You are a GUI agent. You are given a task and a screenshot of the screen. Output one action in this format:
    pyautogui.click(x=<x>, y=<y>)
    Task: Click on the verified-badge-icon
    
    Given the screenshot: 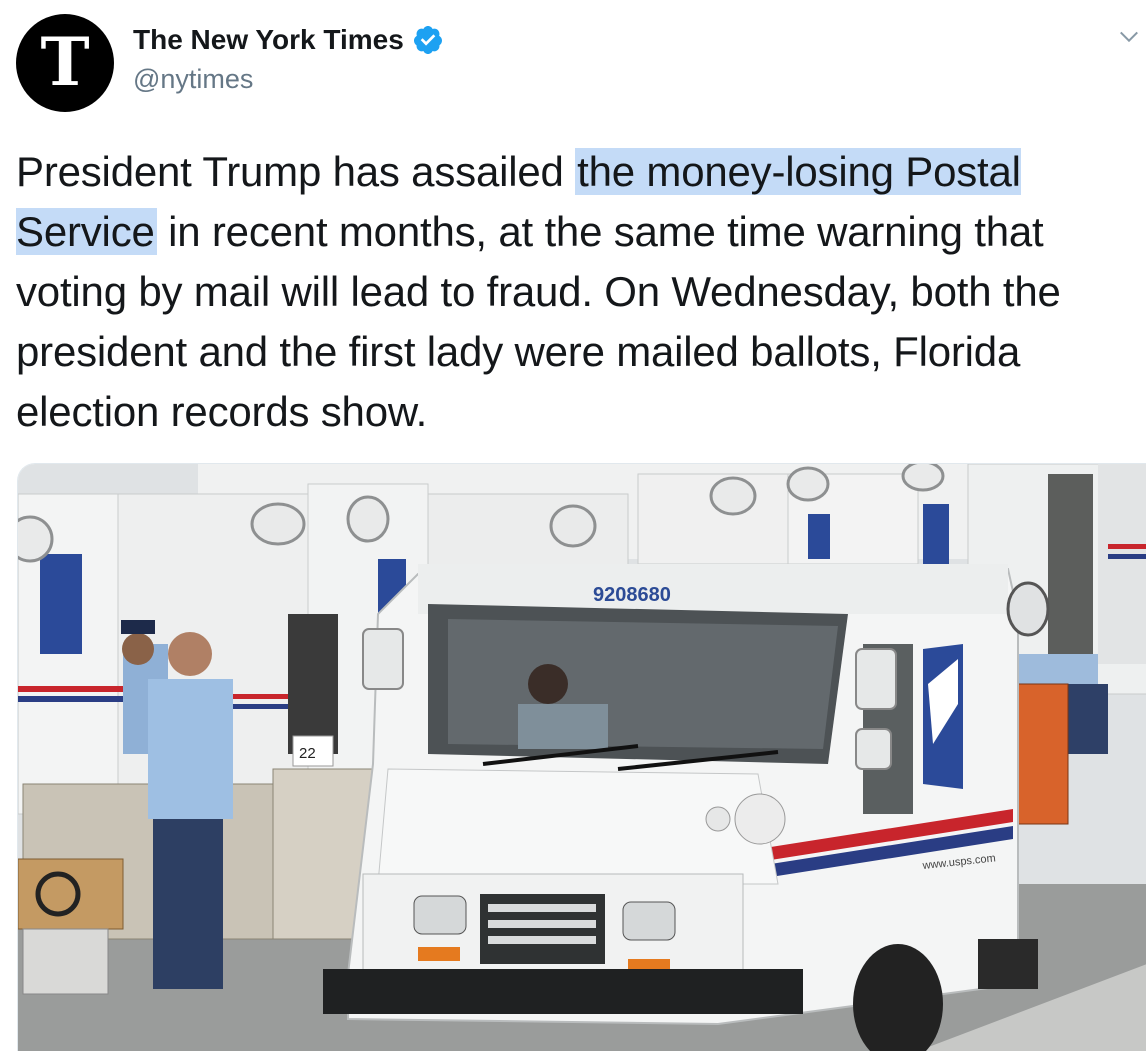 What is the action you would take?
    pyautogui.click(x=427, y=40)
    